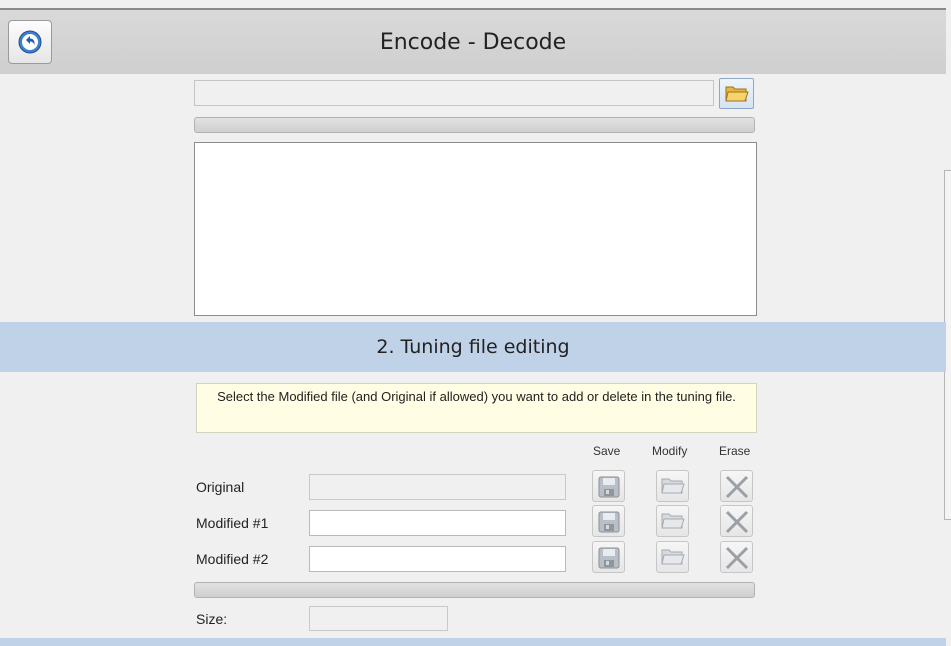 This screenshot has width=951, height=646. What do you see at coordinates (378, 618) in the screenshot?
I see `size-field` at bounding box center [378, 618].